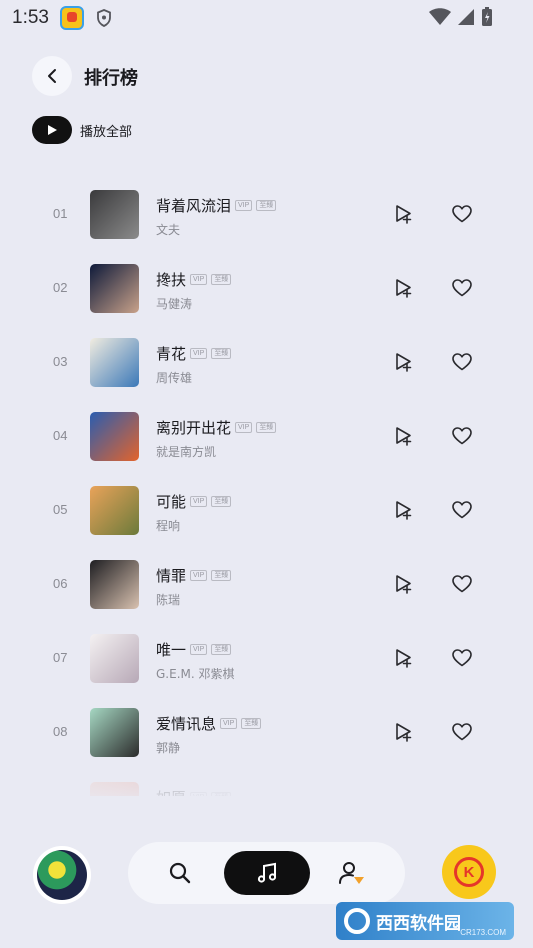 The height and width of the screenshot is (948, 533). What do you see at coordinates (171, 354) in the screenshot?
I see `song-title: 青花` at bounding box center [171, 354].